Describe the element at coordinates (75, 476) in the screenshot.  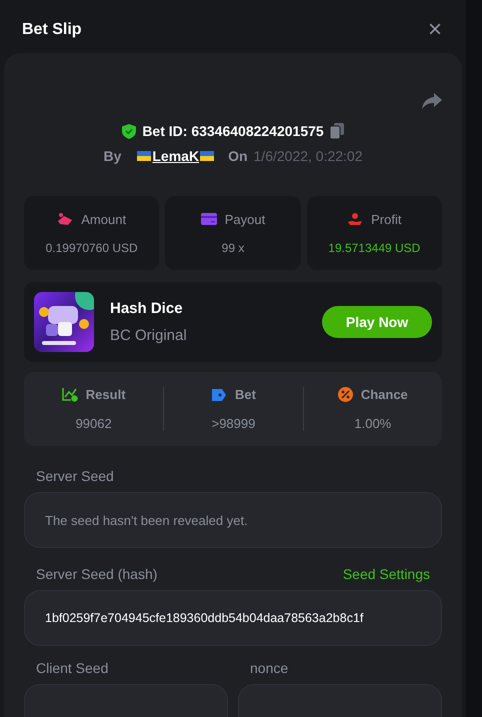
I see `field-label: Server Seed` at that location.